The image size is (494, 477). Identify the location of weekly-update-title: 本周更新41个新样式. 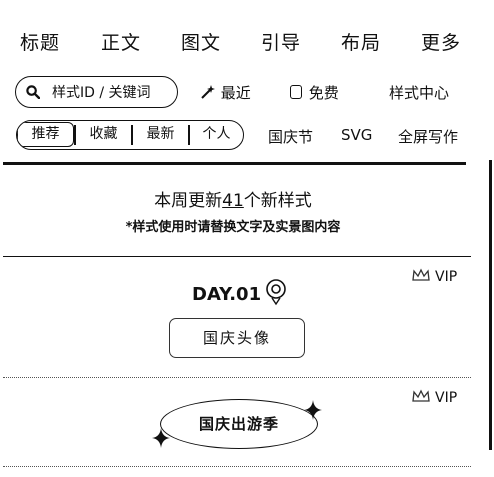
(233, 198).